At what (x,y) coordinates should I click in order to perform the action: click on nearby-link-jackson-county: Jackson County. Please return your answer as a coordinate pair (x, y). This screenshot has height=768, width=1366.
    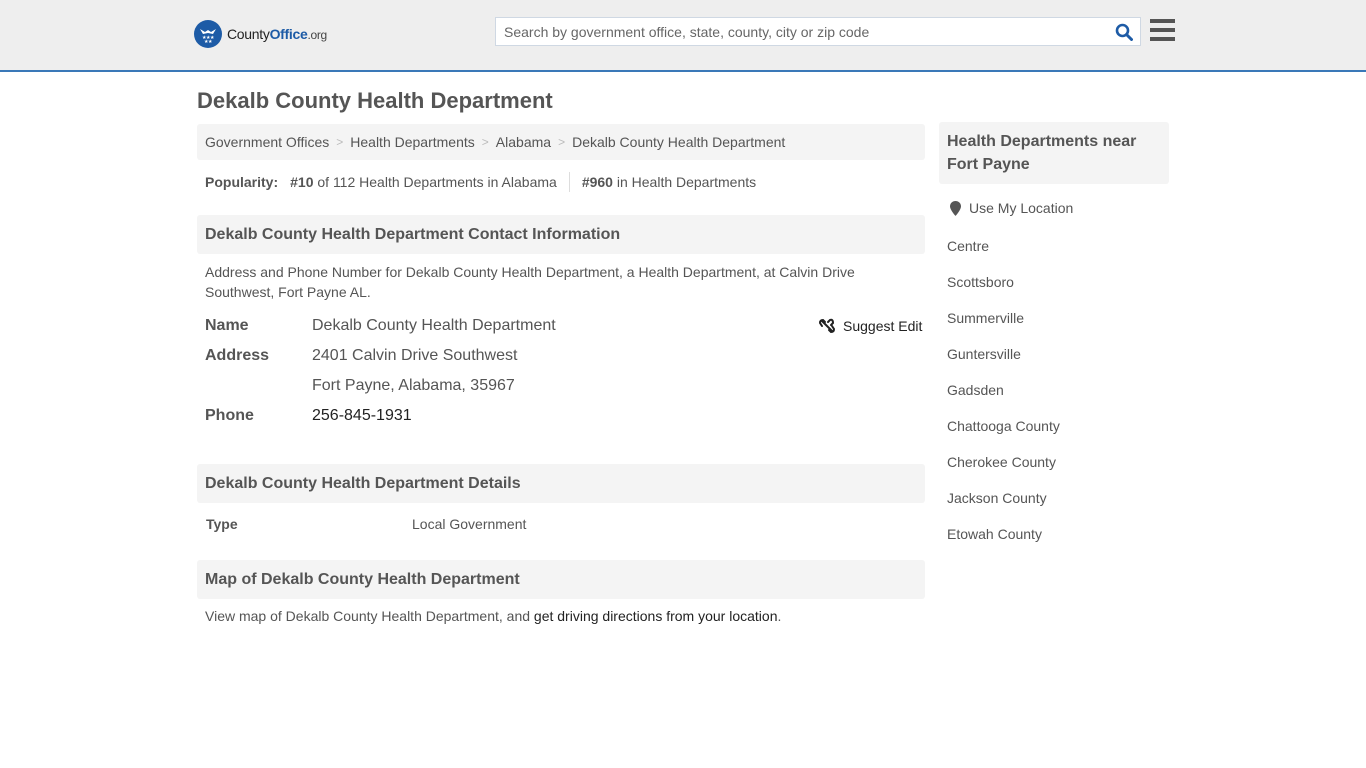
    Looking at the image, I should click on (997, 498).